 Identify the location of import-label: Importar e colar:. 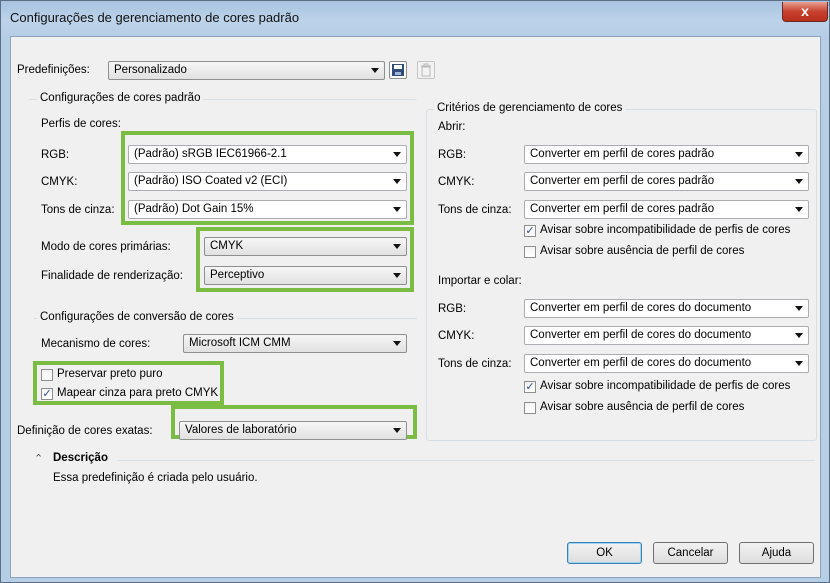
(480, 281).